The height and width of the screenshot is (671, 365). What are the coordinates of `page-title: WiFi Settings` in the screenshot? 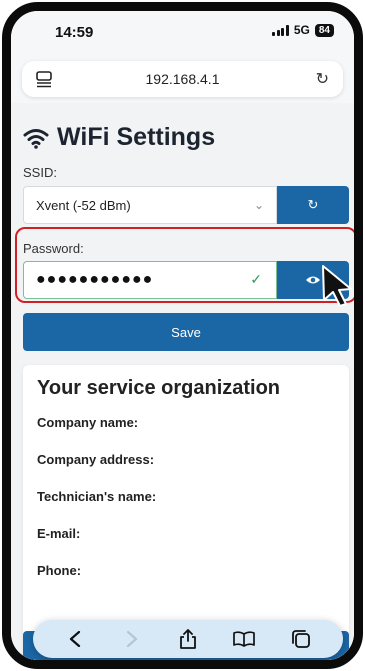 It's located at (119, 137).